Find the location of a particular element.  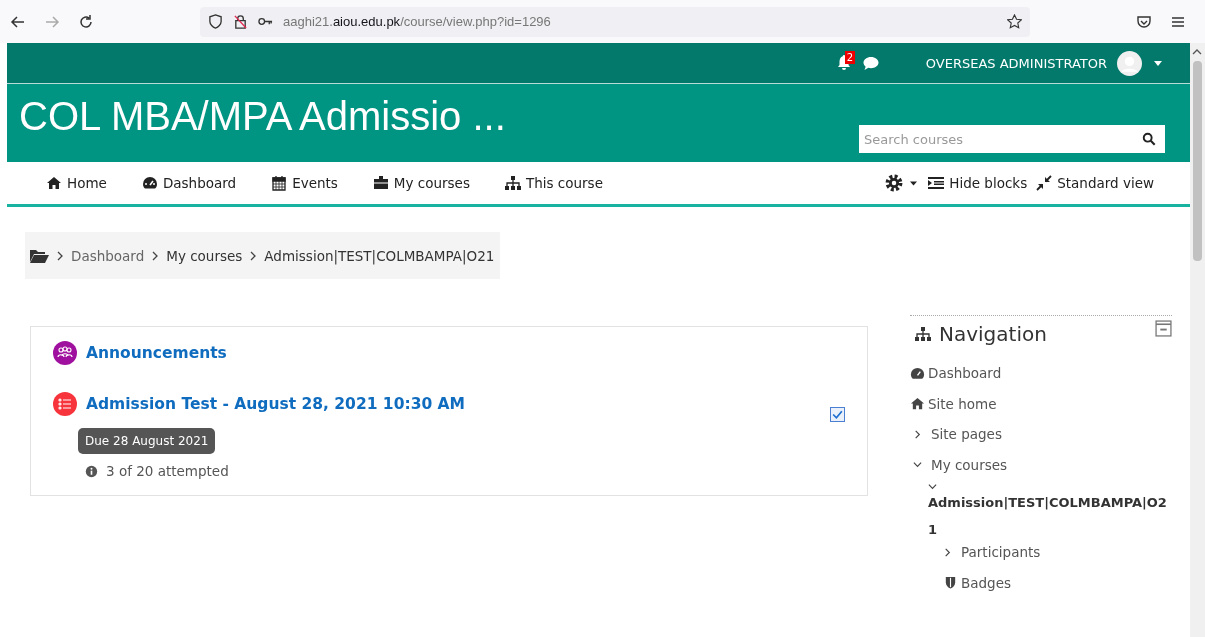

caret-icon is located at coordinates (914, 183).